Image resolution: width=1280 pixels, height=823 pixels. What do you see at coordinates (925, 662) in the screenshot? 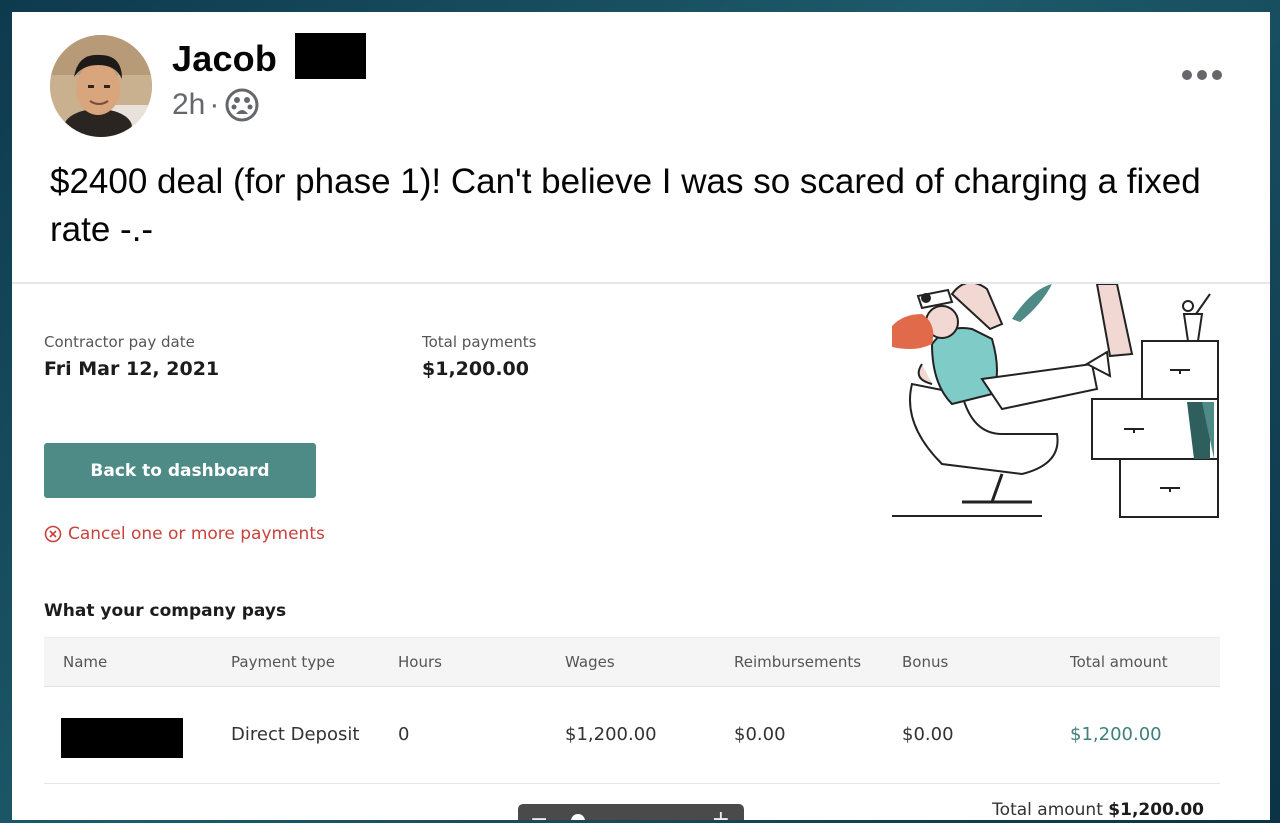
I see `column-header-bonus: Bonus` at bounding box center [925, 662].